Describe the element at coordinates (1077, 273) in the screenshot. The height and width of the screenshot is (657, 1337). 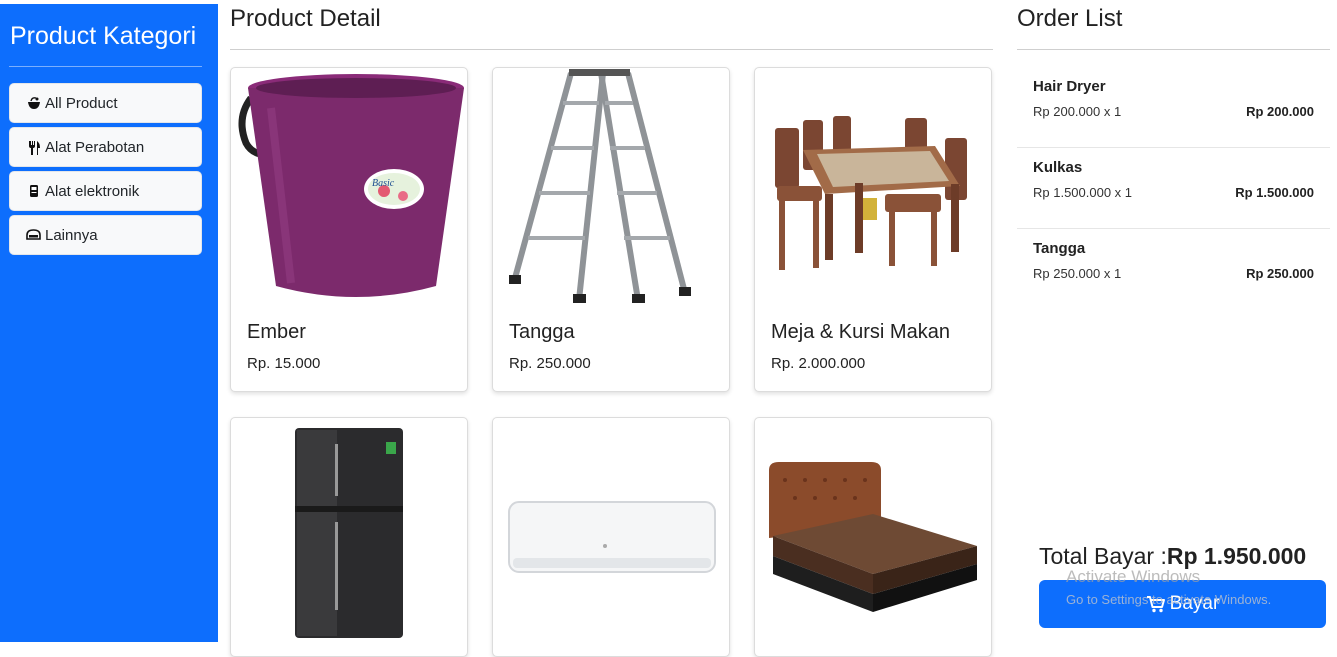
I see `order-item-qty: Rp 250.000 x 1` at that location.